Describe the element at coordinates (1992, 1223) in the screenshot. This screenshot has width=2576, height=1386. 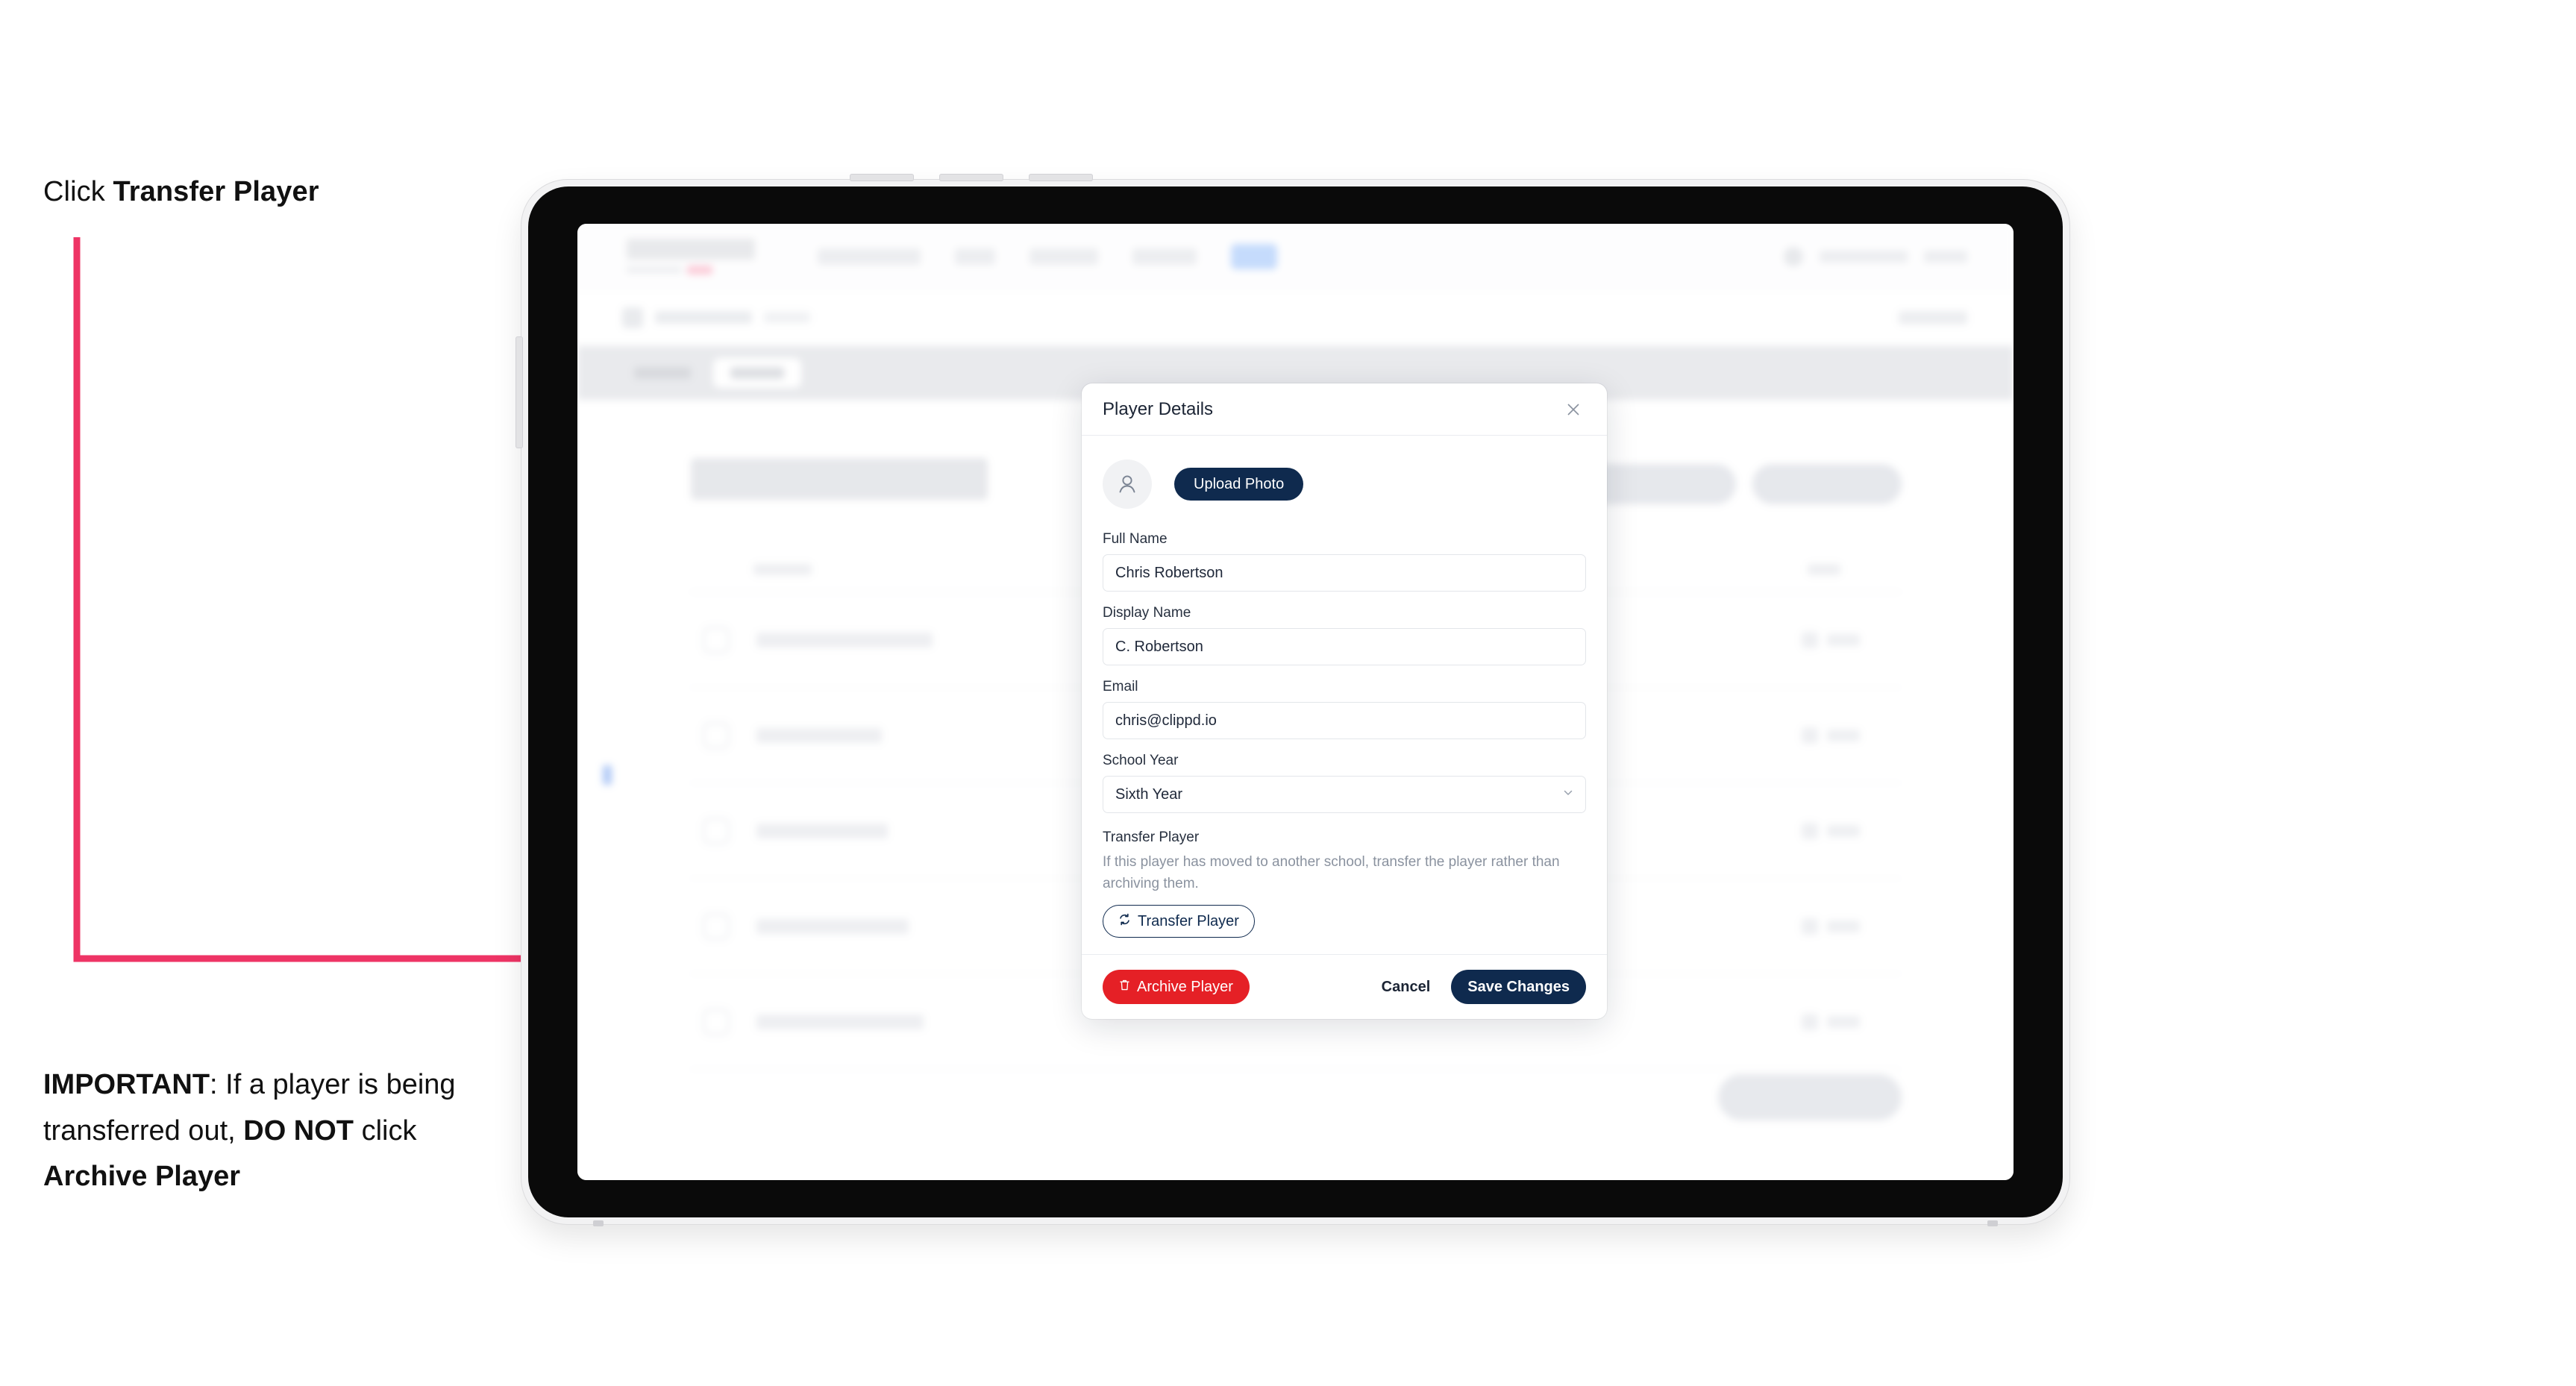
I see `device-foot-right` at that location.